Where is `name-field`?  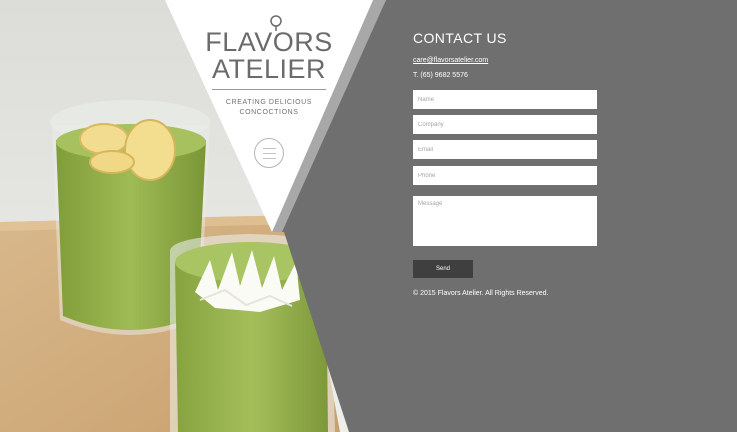 name-field is located at coordinates (505, 99).